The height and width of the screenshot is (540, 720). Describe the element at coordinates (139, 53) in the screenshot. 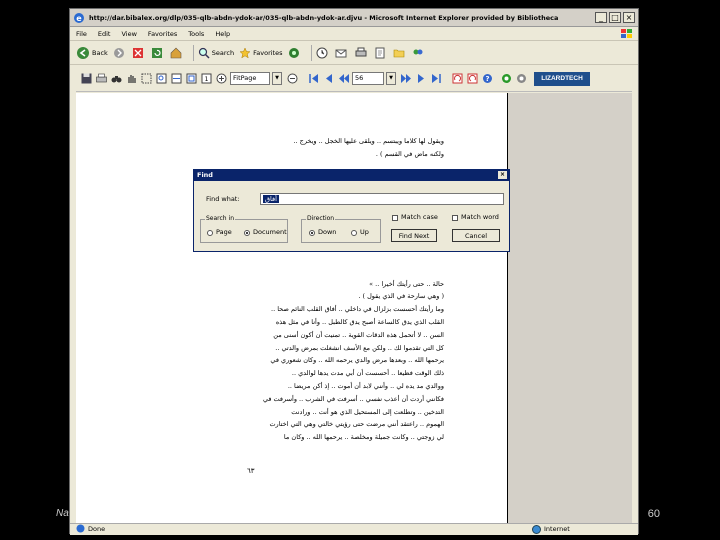

I see `stop-button` at that location.